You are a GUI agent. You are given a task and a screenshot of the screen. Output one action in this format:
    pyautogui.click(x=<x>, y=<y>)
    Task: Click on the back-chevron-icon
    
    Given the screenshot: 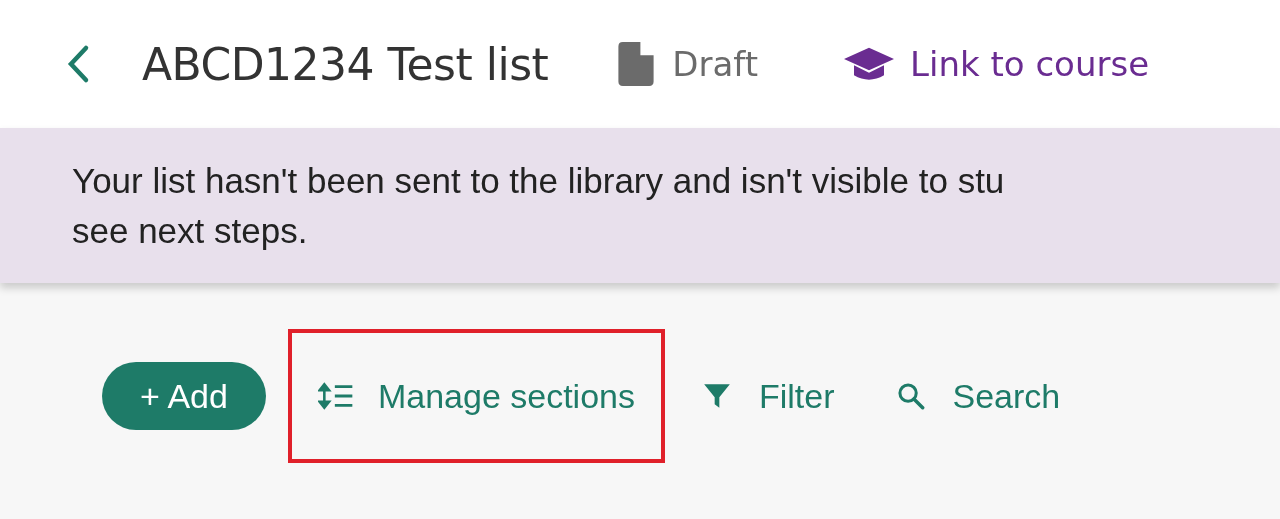 What is the action you would take?
    pyautogui.click(x=78, y=64)
    